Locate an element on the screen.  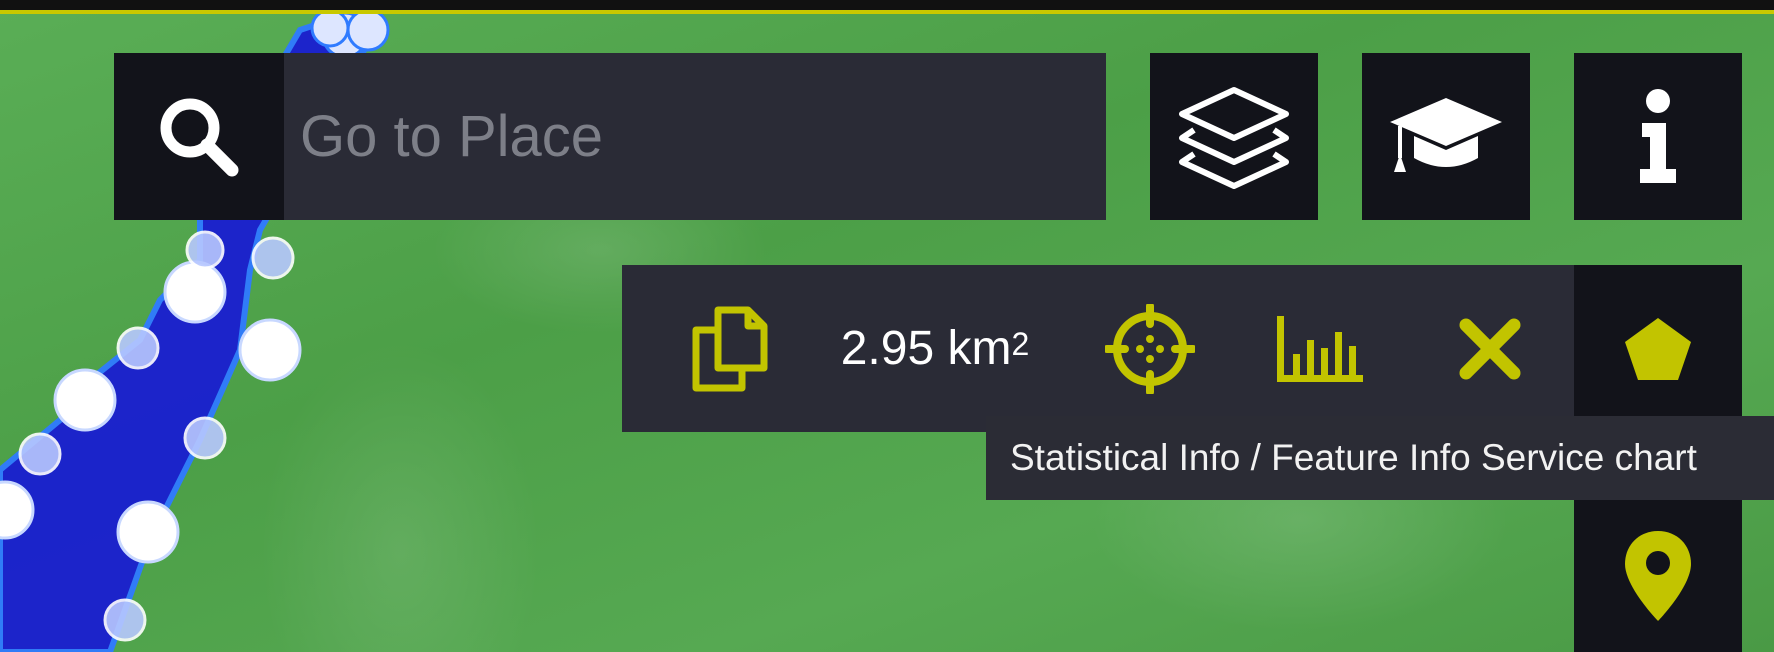
copy-icon is located at coordinates (730, 348).